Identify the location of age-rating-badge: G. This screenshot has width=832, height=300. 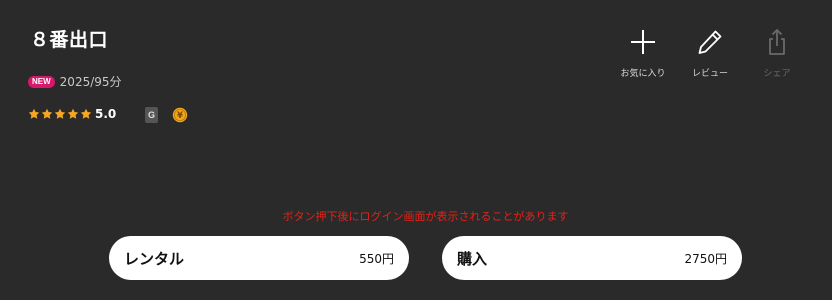
(151, 115).